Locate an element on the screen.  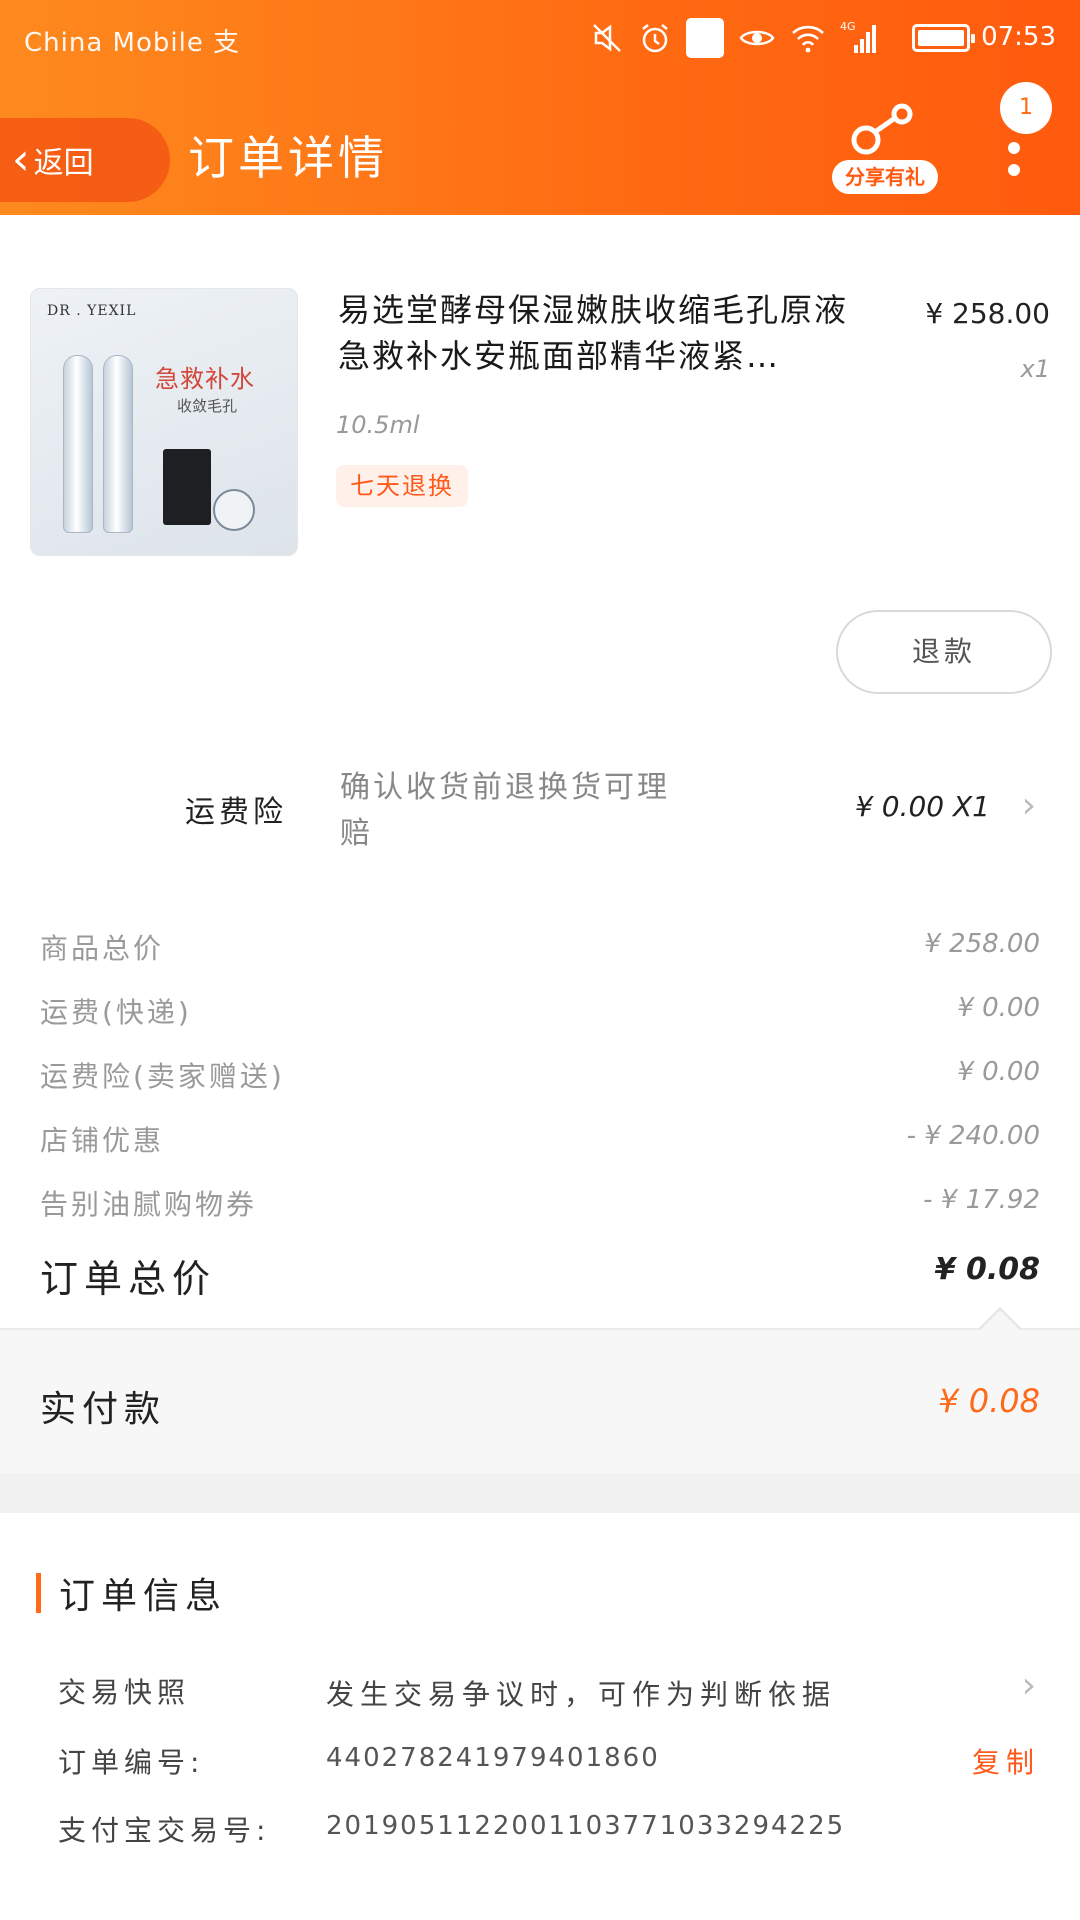
product-box-graphic is located at coordinates (187, 487).